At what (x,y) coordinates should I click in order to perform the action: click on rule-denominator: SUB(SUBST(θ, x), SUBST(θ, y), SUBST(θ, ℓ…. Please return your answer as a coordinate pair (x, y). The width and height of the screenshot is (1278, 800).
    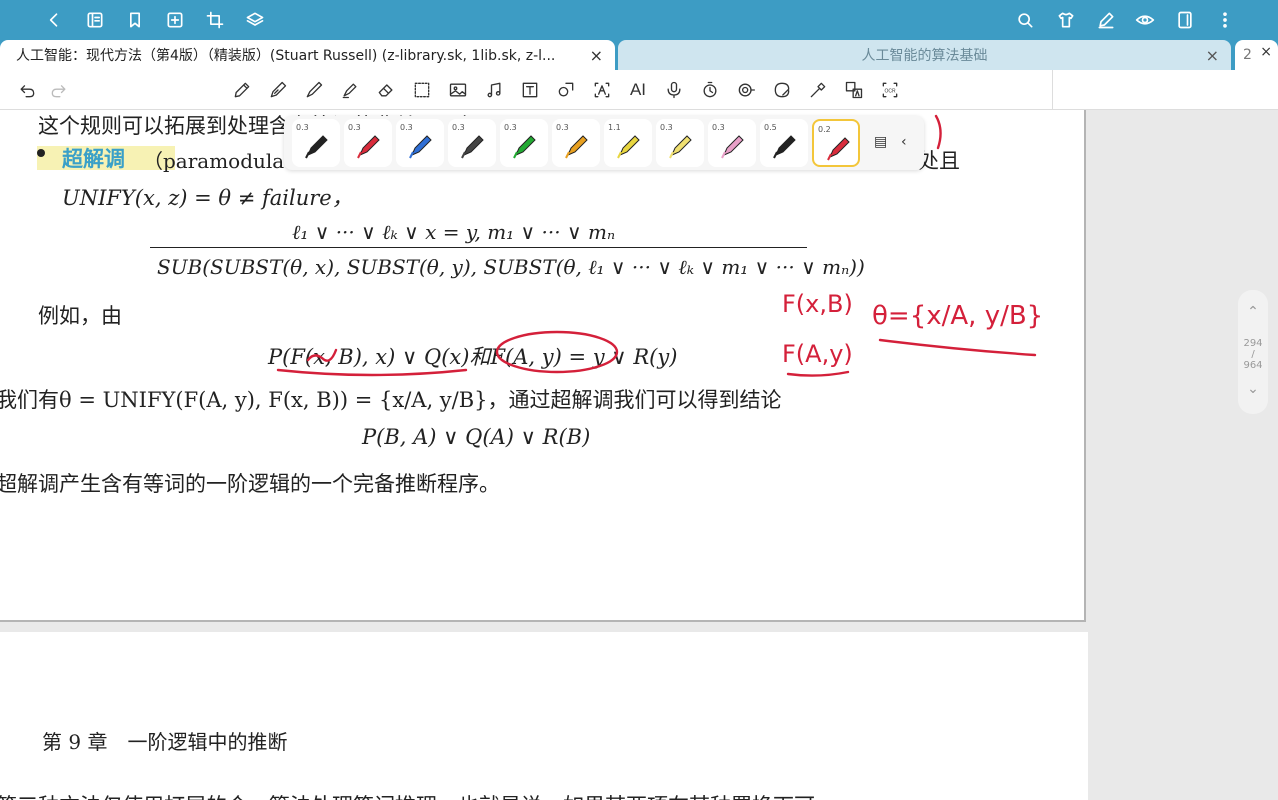
    Looking at the image, I should click on (511, 267).